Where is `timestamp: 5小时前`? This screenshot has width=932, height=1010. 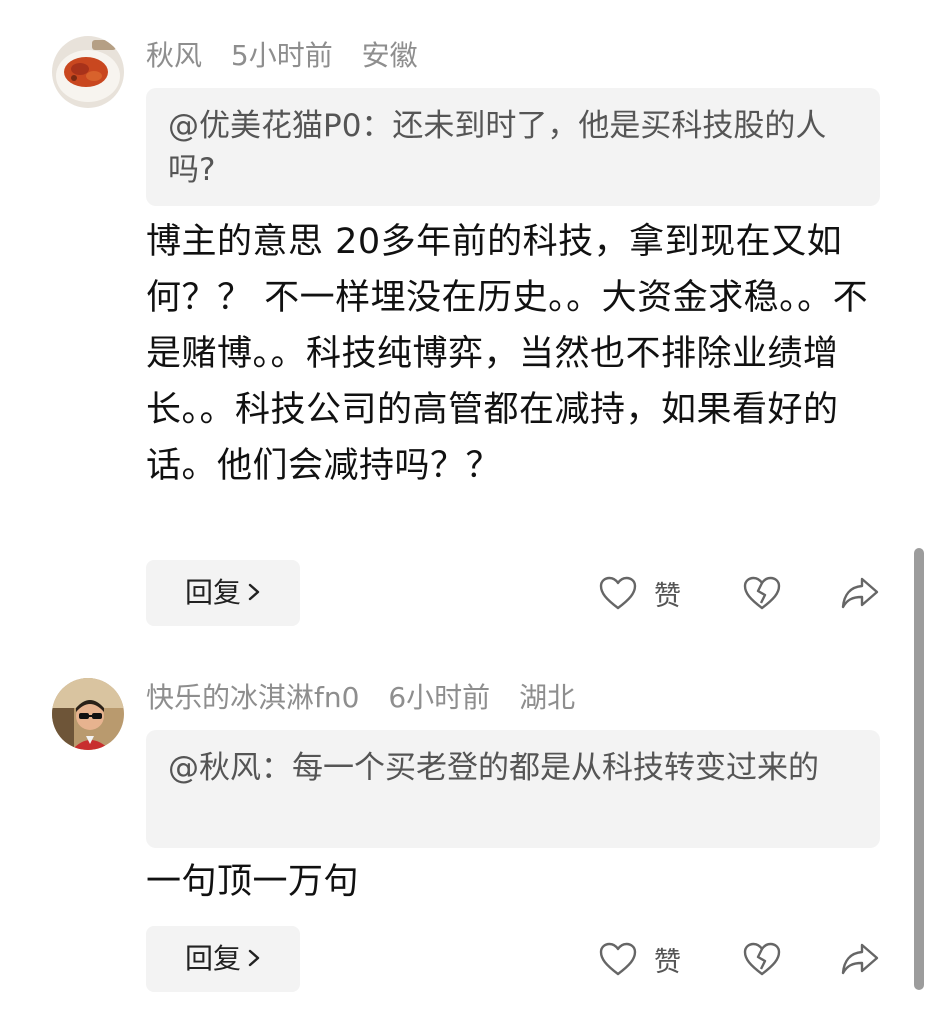 timestamp: 5小时前 is located at coordinates (281, 55).